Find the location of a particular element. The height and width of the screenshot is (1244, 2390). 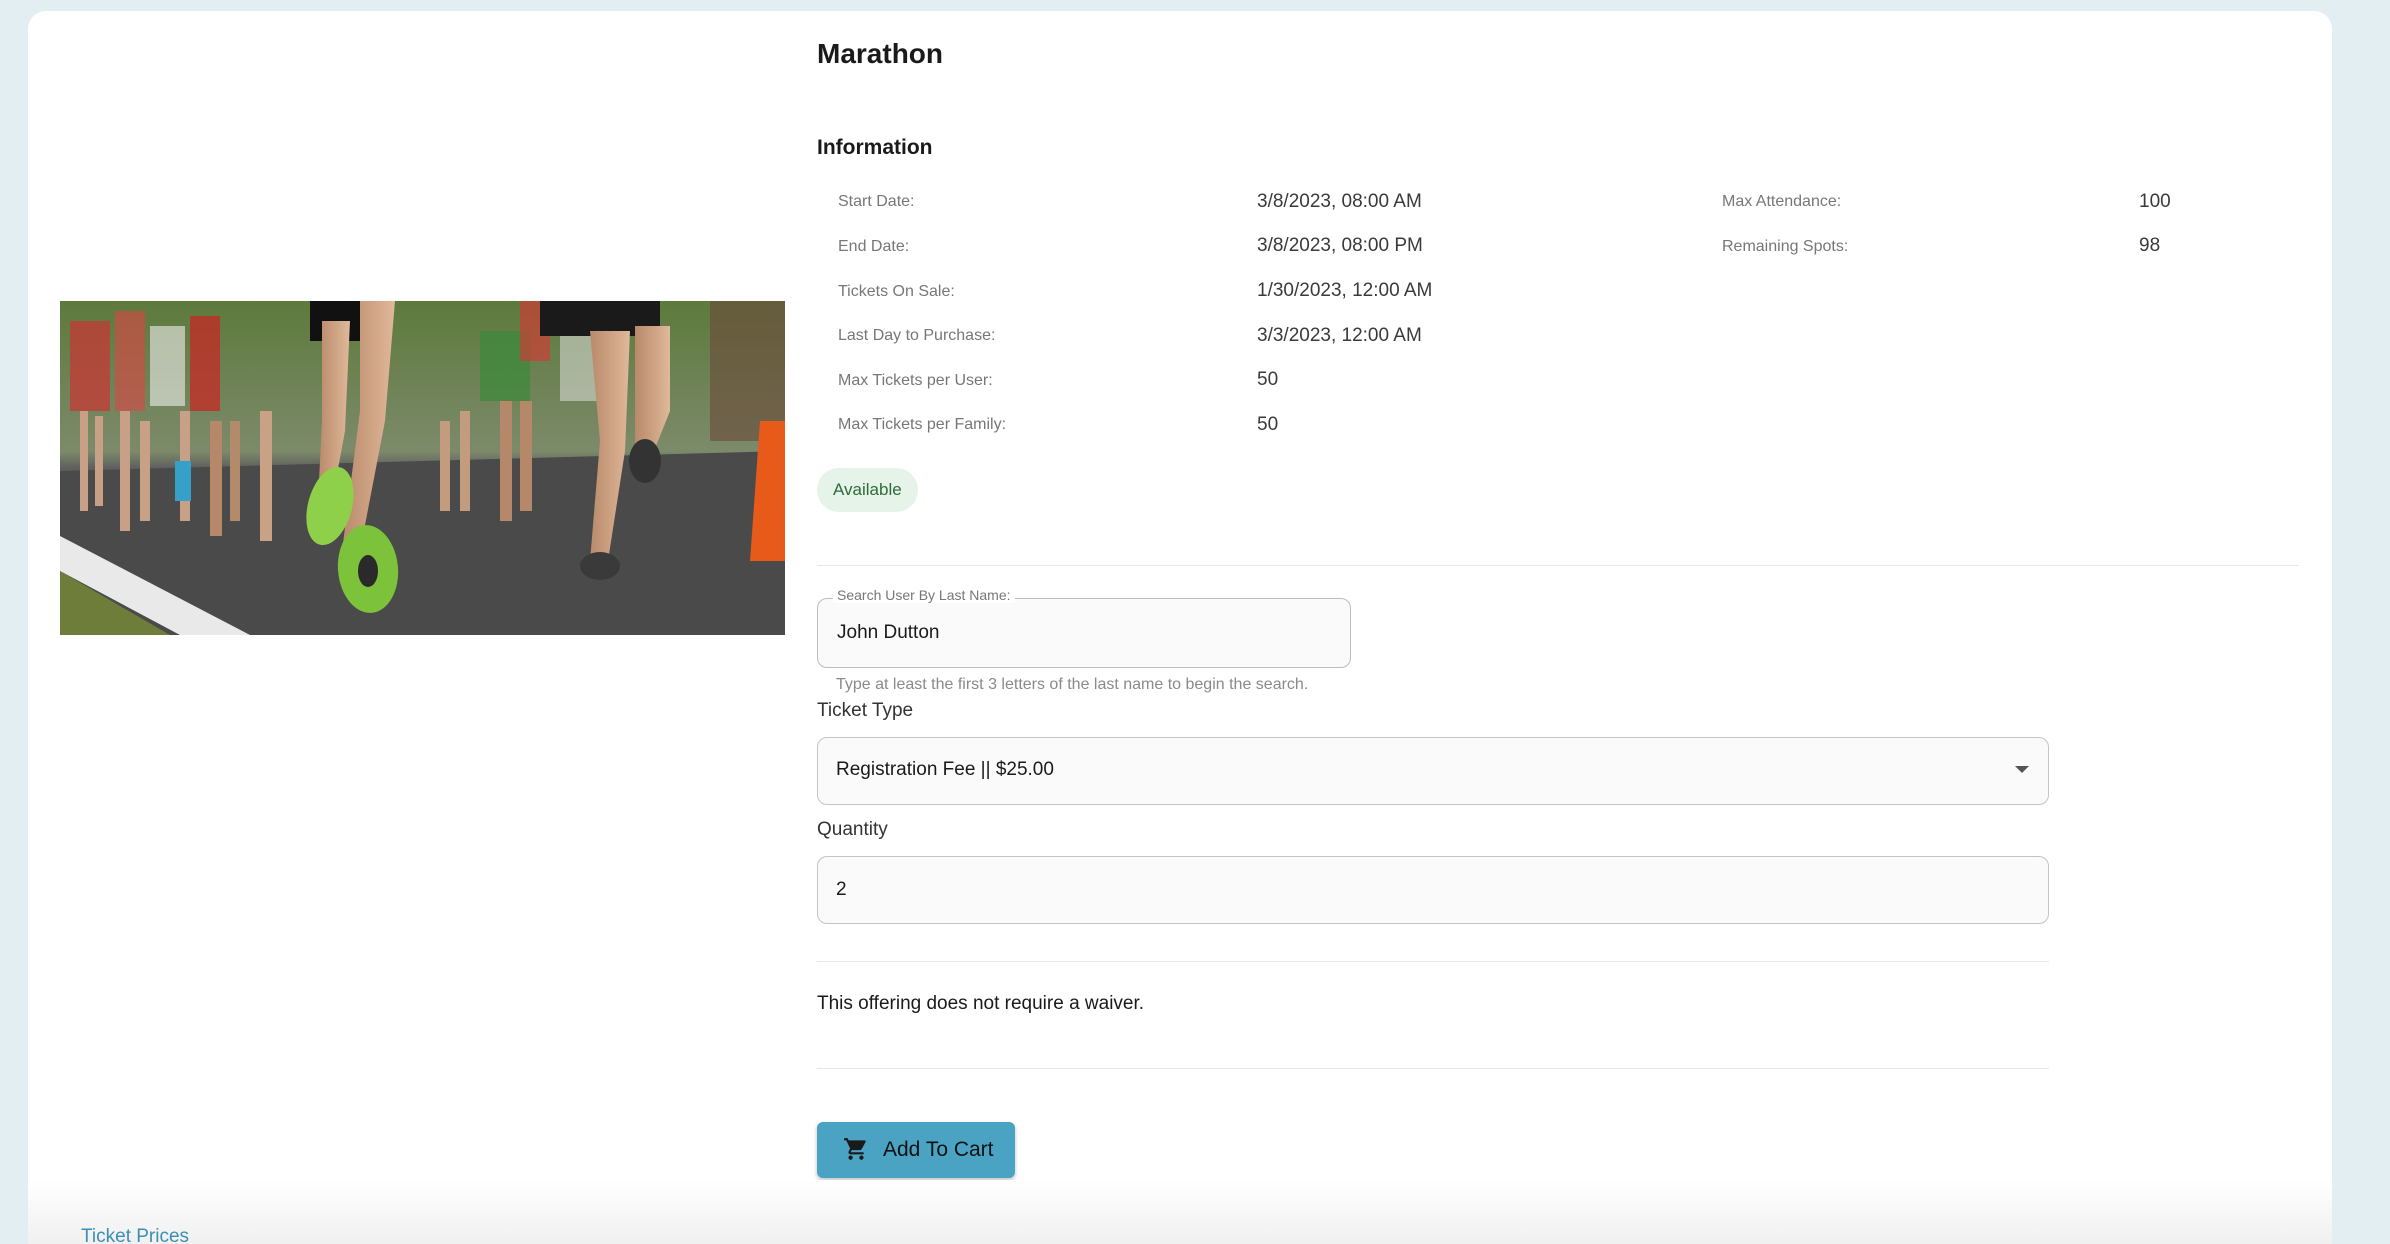

max-tickets-family-label: Max Tickets per Family: is located at coordinates (922, 424).